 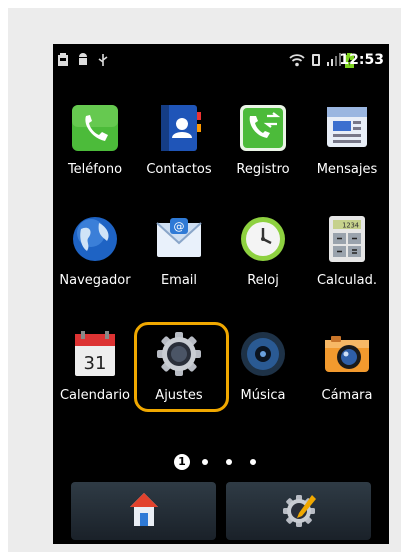 I want to click on app-label: Música, so click(x=263, y=395).